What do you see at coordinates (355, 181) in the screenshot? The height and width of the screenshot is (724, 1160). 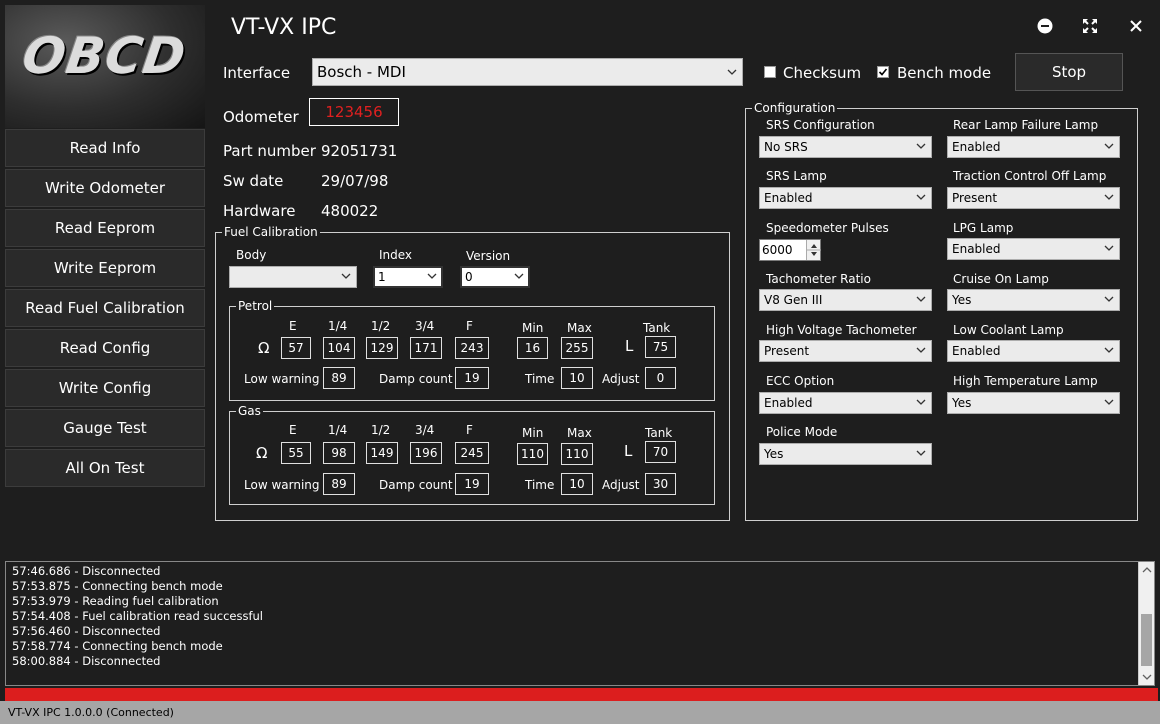 I see `sw-date-value: 29/07/98` at bounding box center [355, 181].